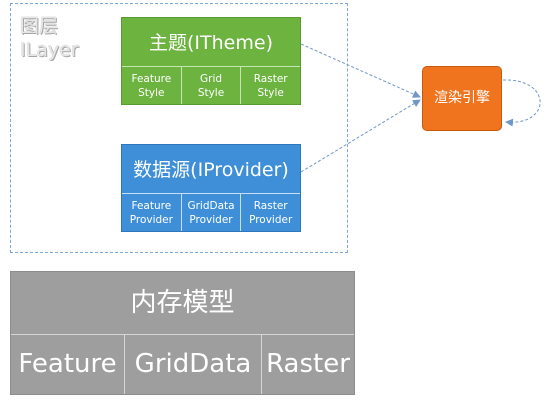 This screenshot has width=554, height=403. I want to click on theme-to-engine-arrow, so click(360, 70).